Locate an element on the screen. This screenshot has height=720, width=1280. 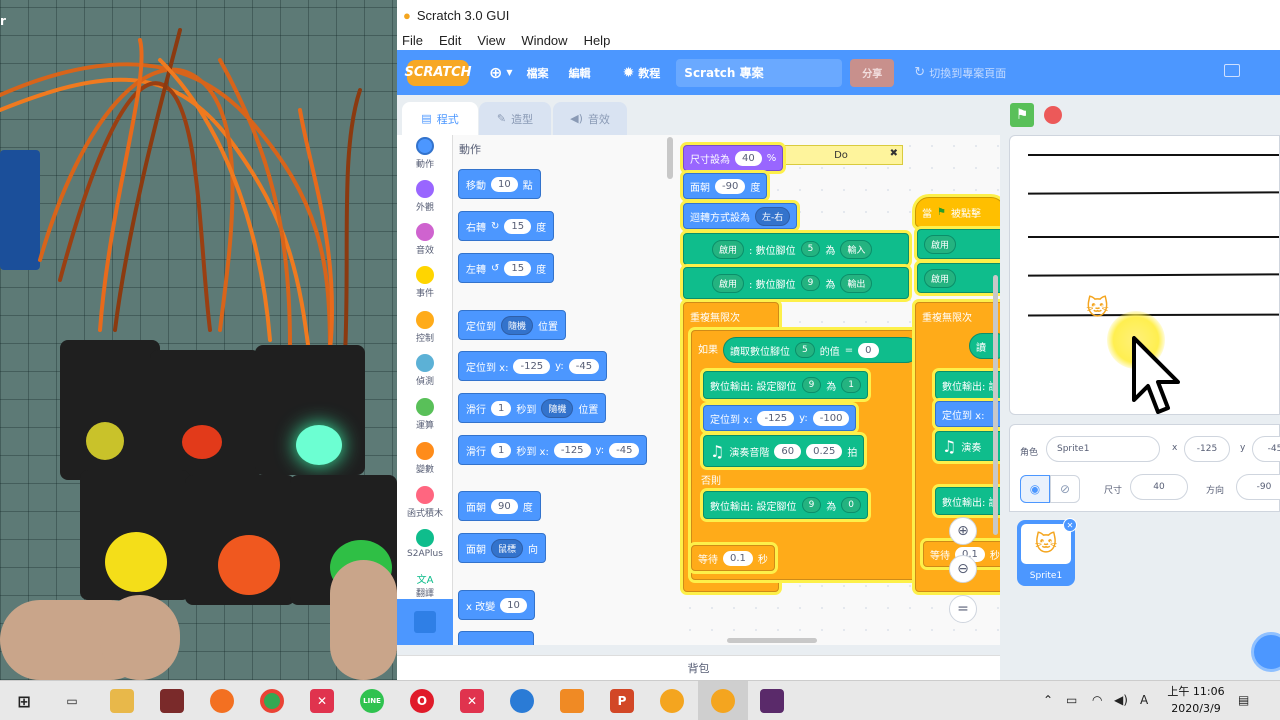
block-input: 0.1 is located at coordinates (738, 558).